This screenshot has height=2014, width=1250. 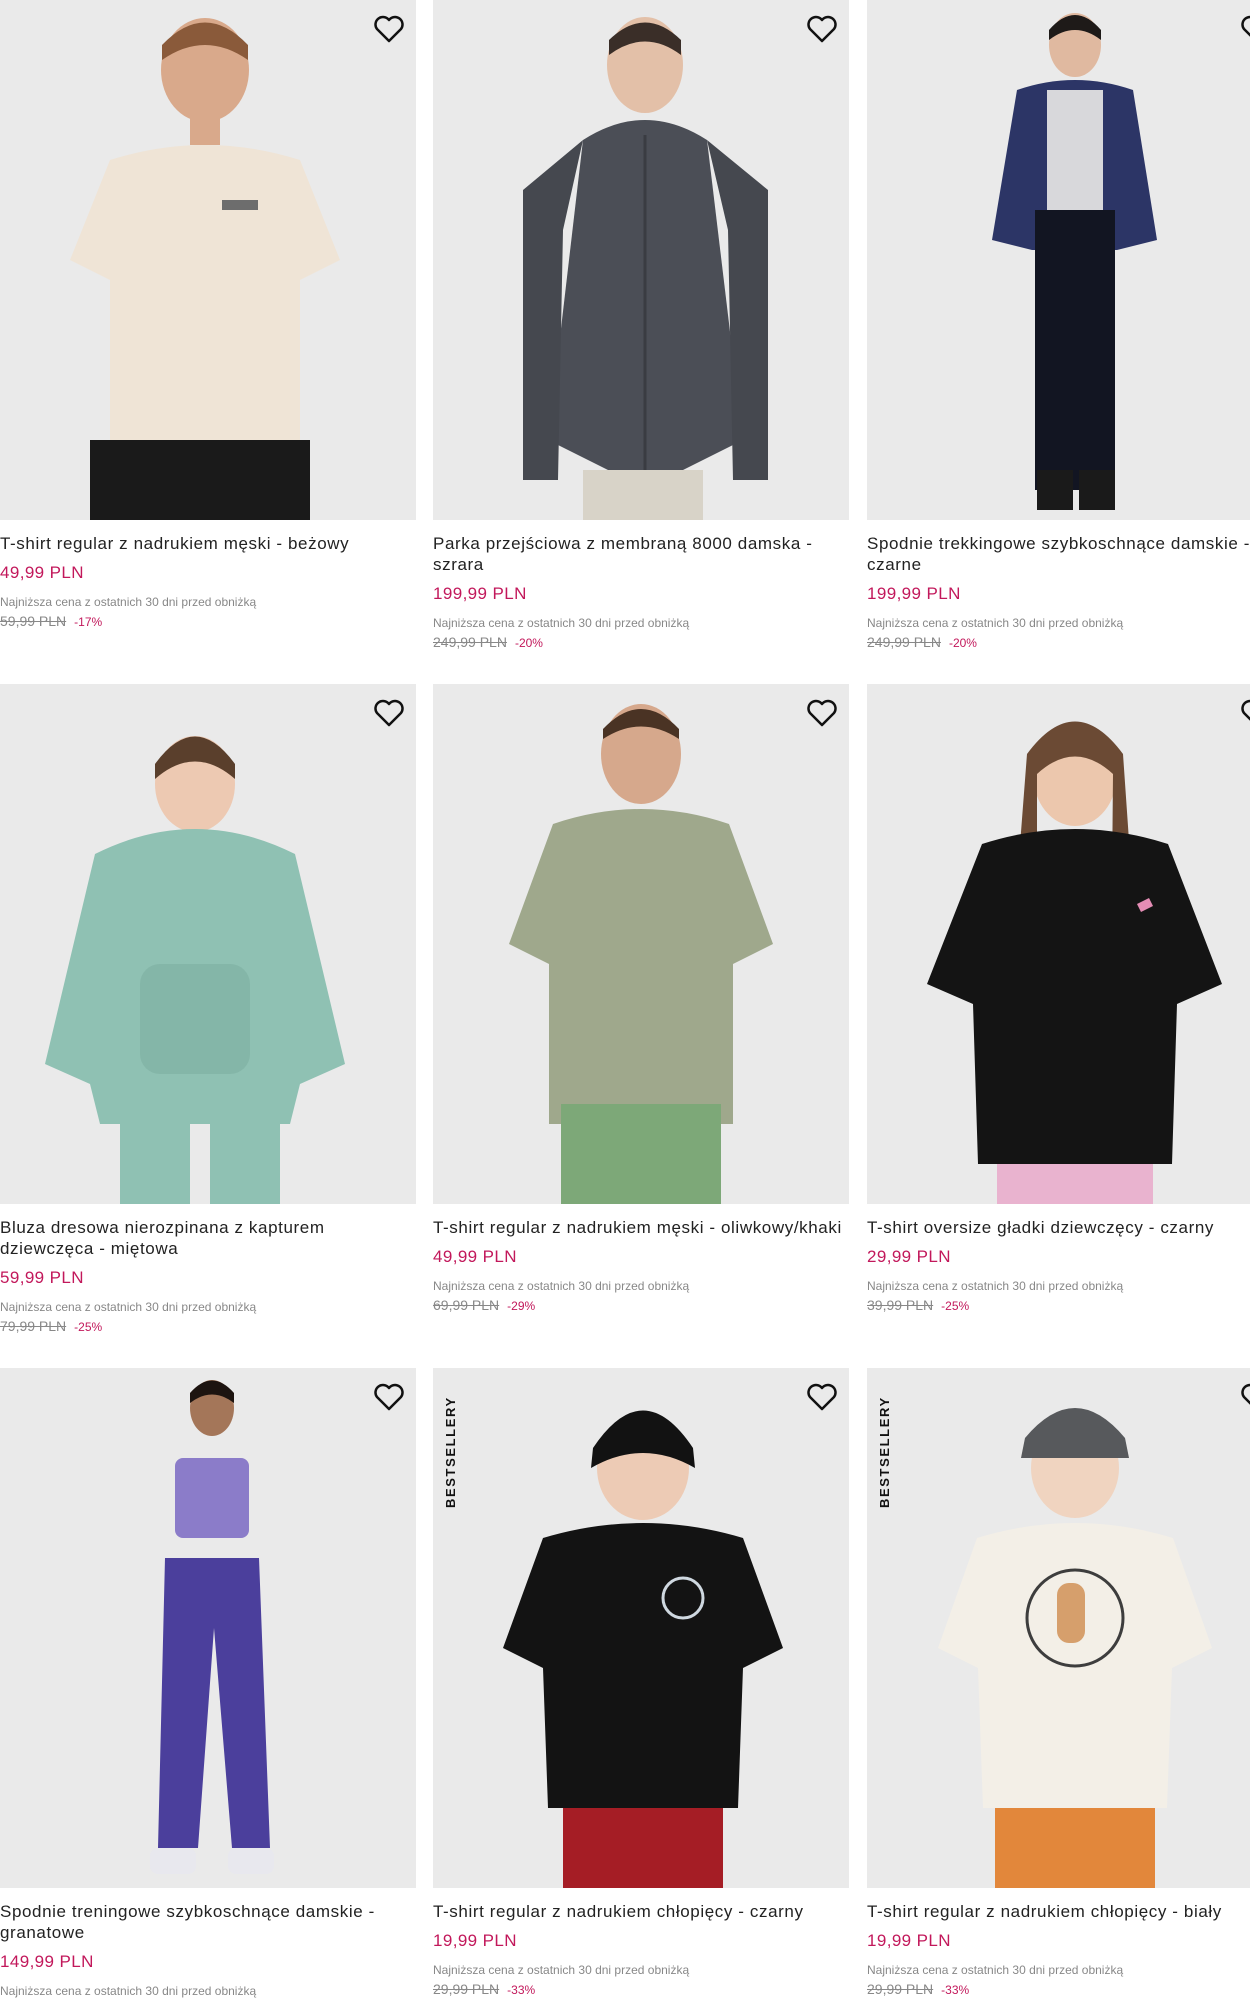 I want to click on product-price: 59,99 PLN, so click(x=42, y=1277).